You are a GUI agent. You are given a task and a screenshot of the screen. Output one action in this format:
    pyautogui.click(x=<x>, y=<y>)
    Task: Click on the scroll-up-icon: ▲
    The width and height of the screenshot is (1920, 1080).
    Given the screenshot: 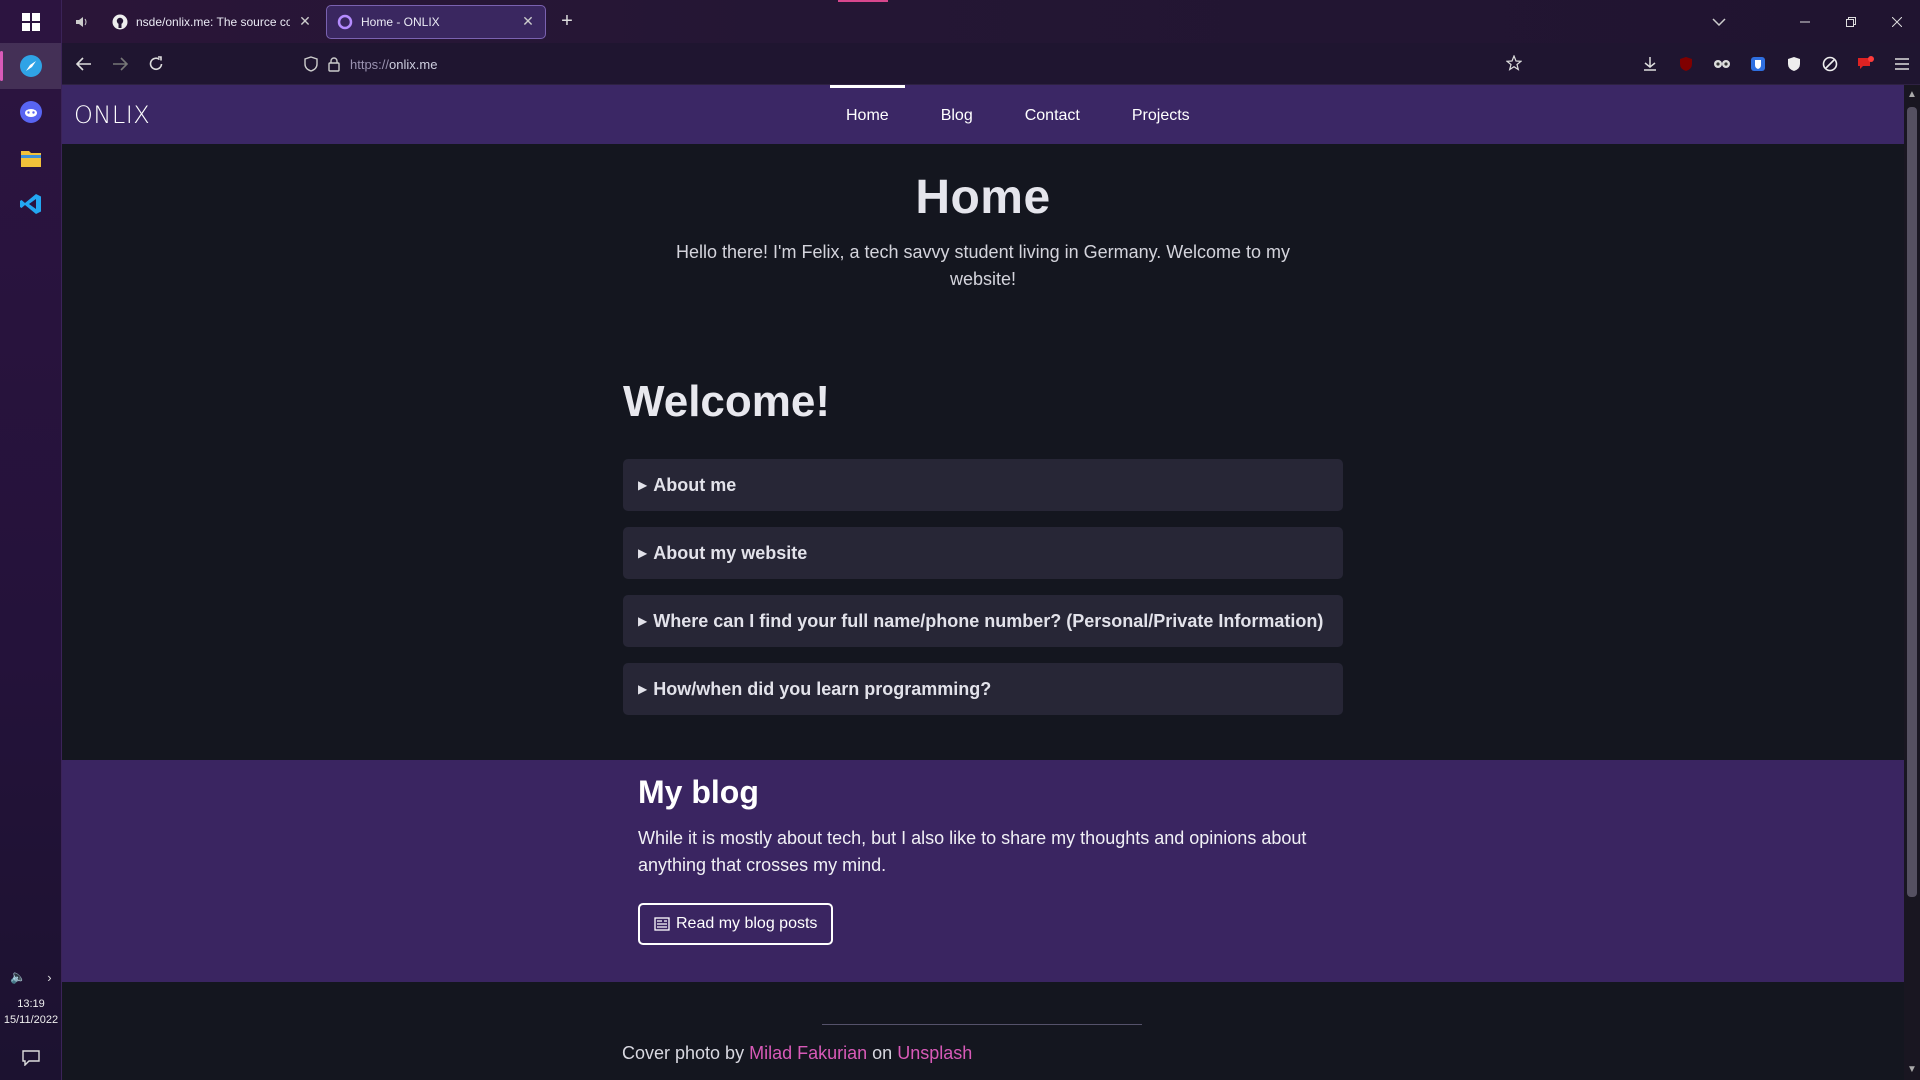 What is the action you would take?
    pyautogui.click(x=1912, y=95)
    